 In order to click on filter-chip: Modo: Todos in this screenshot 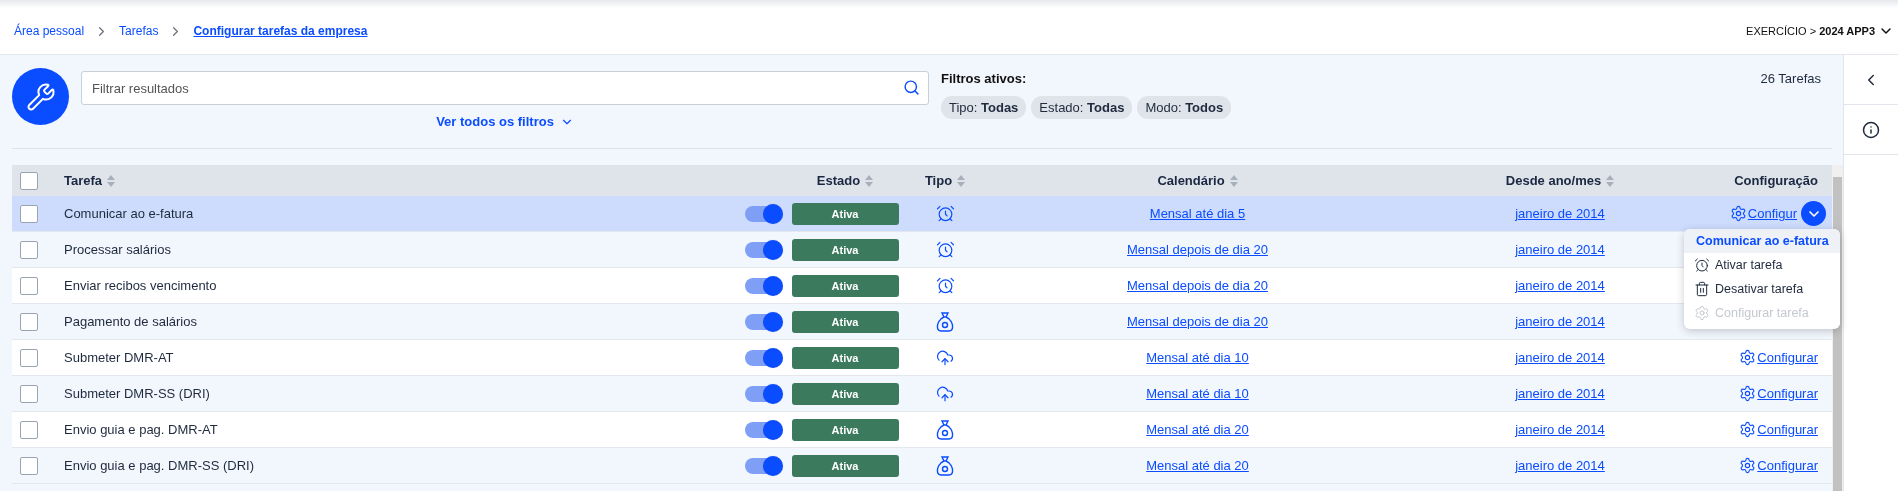, I will do `click(1184, 107)`.